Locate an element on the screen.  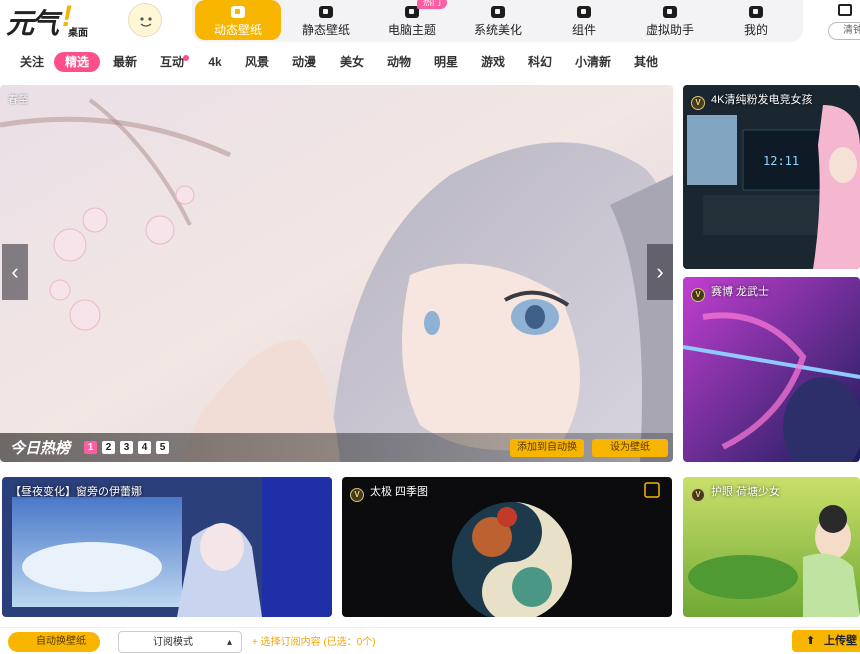
card-title: 【昼夜变化】窗旁の伊蕾娜 is located at coordinates (76, 492).